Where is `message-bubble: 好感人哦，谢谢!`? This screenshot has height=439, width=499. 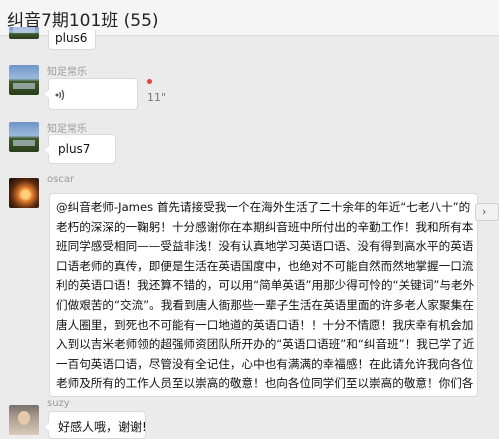
message-bubble: 好感人哦，谢谢! is located at coordinates (95, 425).